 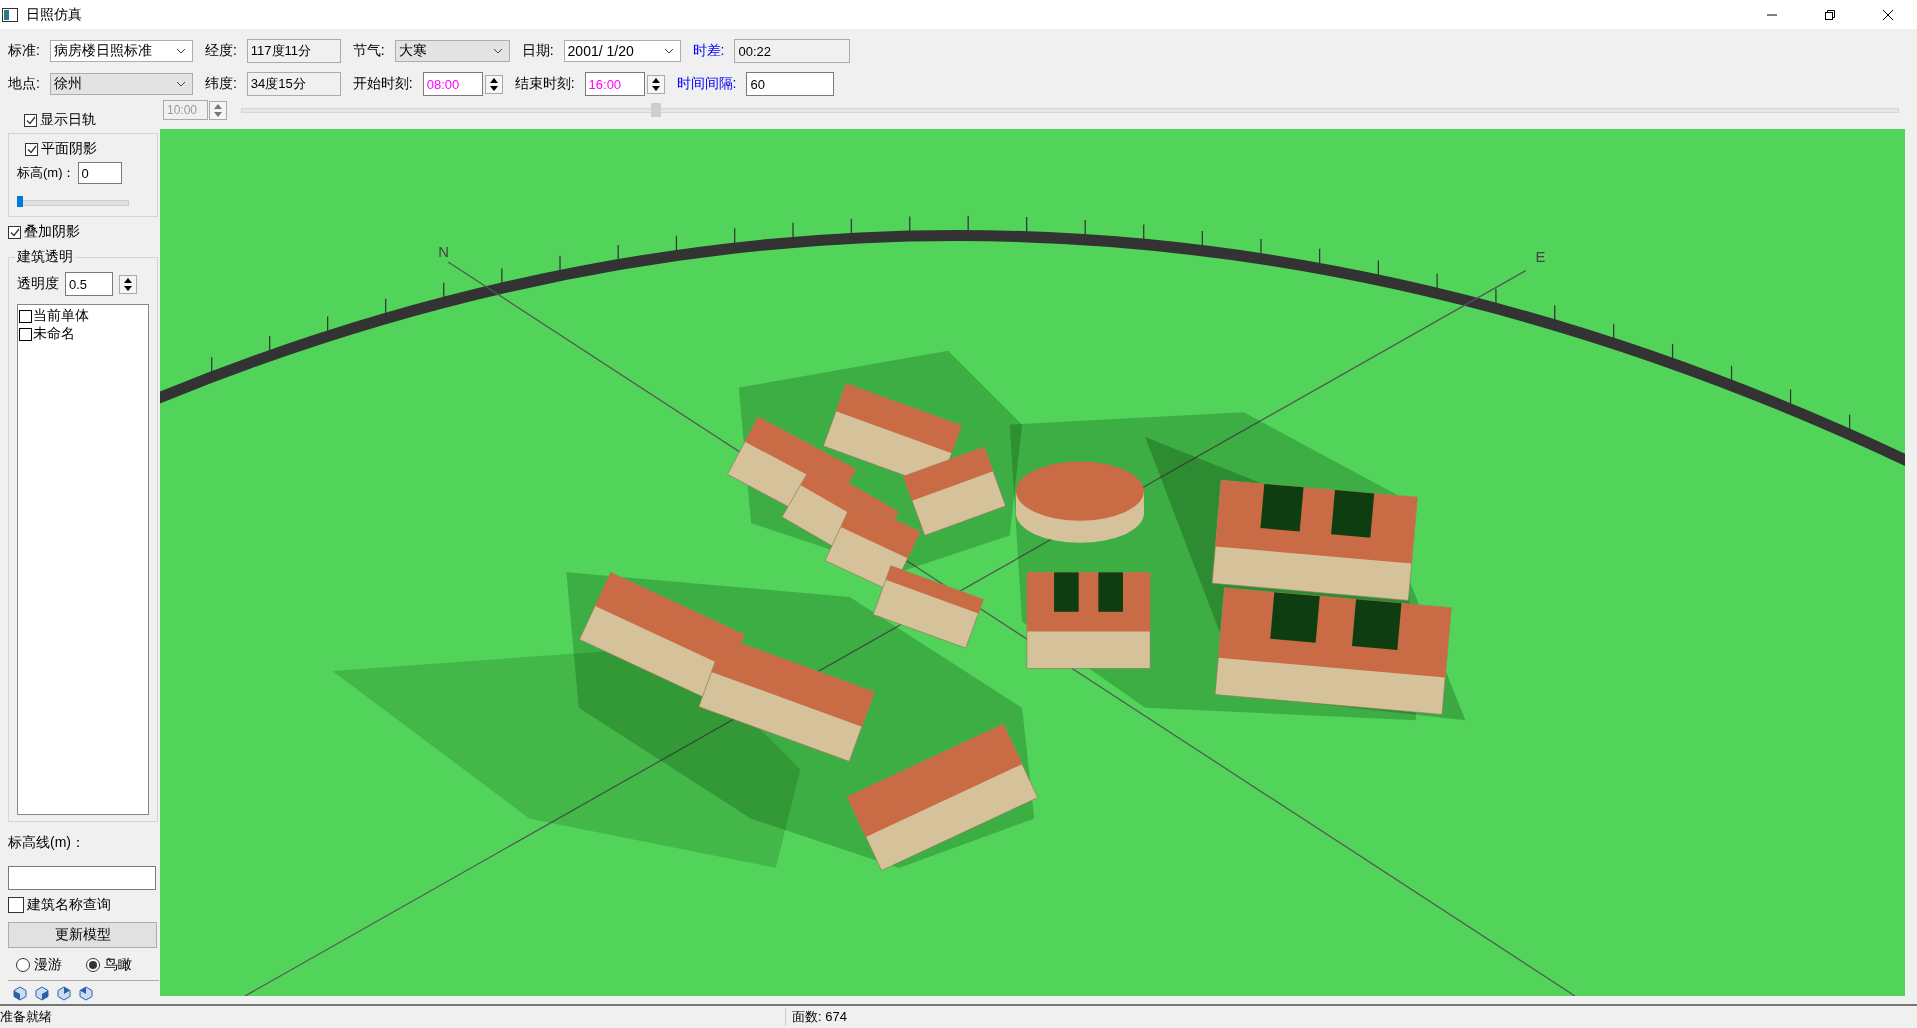 What do you see at coordinates (82, 878) in the screenshot?
I see `contour-input-field` at bounding box center [82, 878].